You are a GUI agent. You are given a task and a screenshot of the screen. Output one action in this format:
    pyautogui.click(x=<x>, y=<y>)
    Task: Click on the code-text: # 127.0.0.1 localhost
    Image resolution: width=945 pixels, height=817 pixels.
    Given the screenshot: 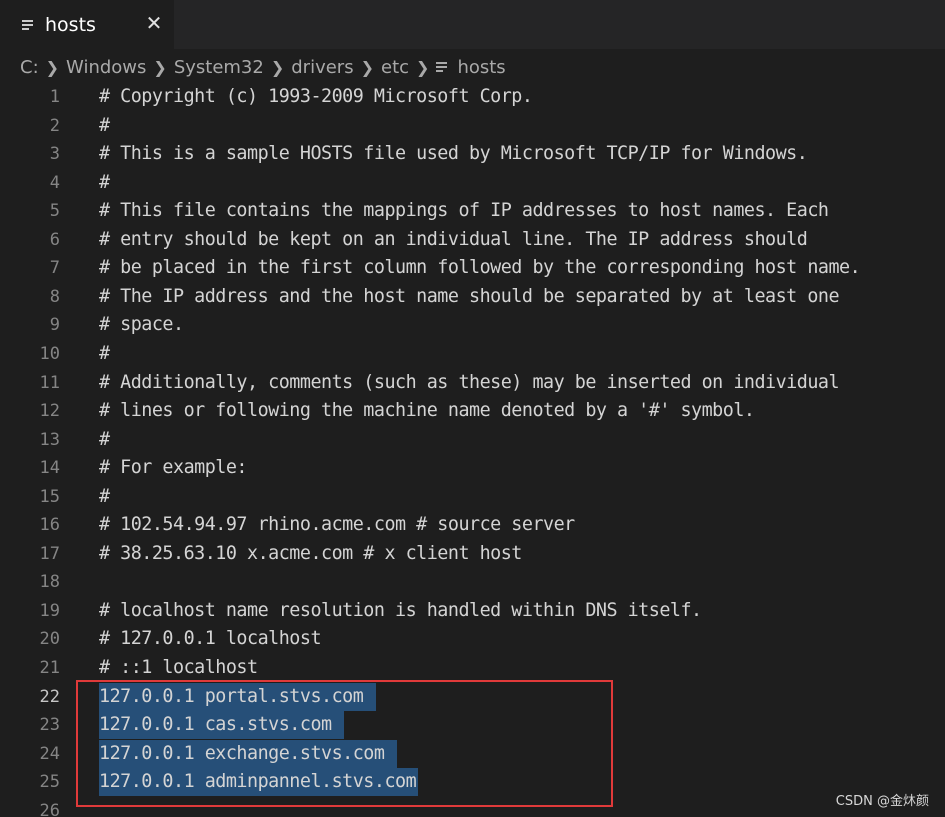 What is the action you would take?
    pyautogui.click(x=210, y=639)
    